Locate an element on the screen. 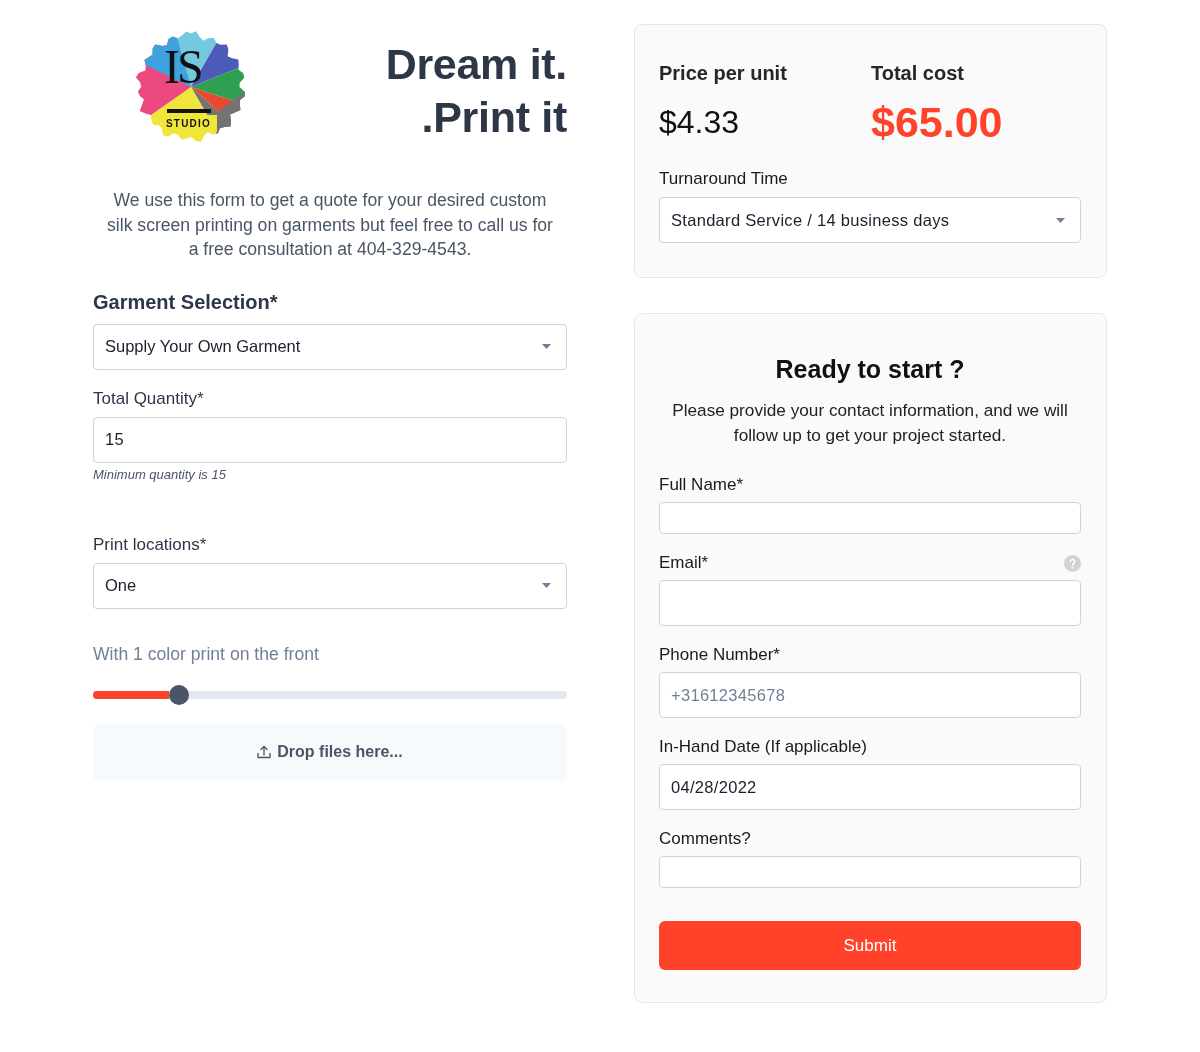  section-label: Garment Selection* is located at coordinates (186, 301).